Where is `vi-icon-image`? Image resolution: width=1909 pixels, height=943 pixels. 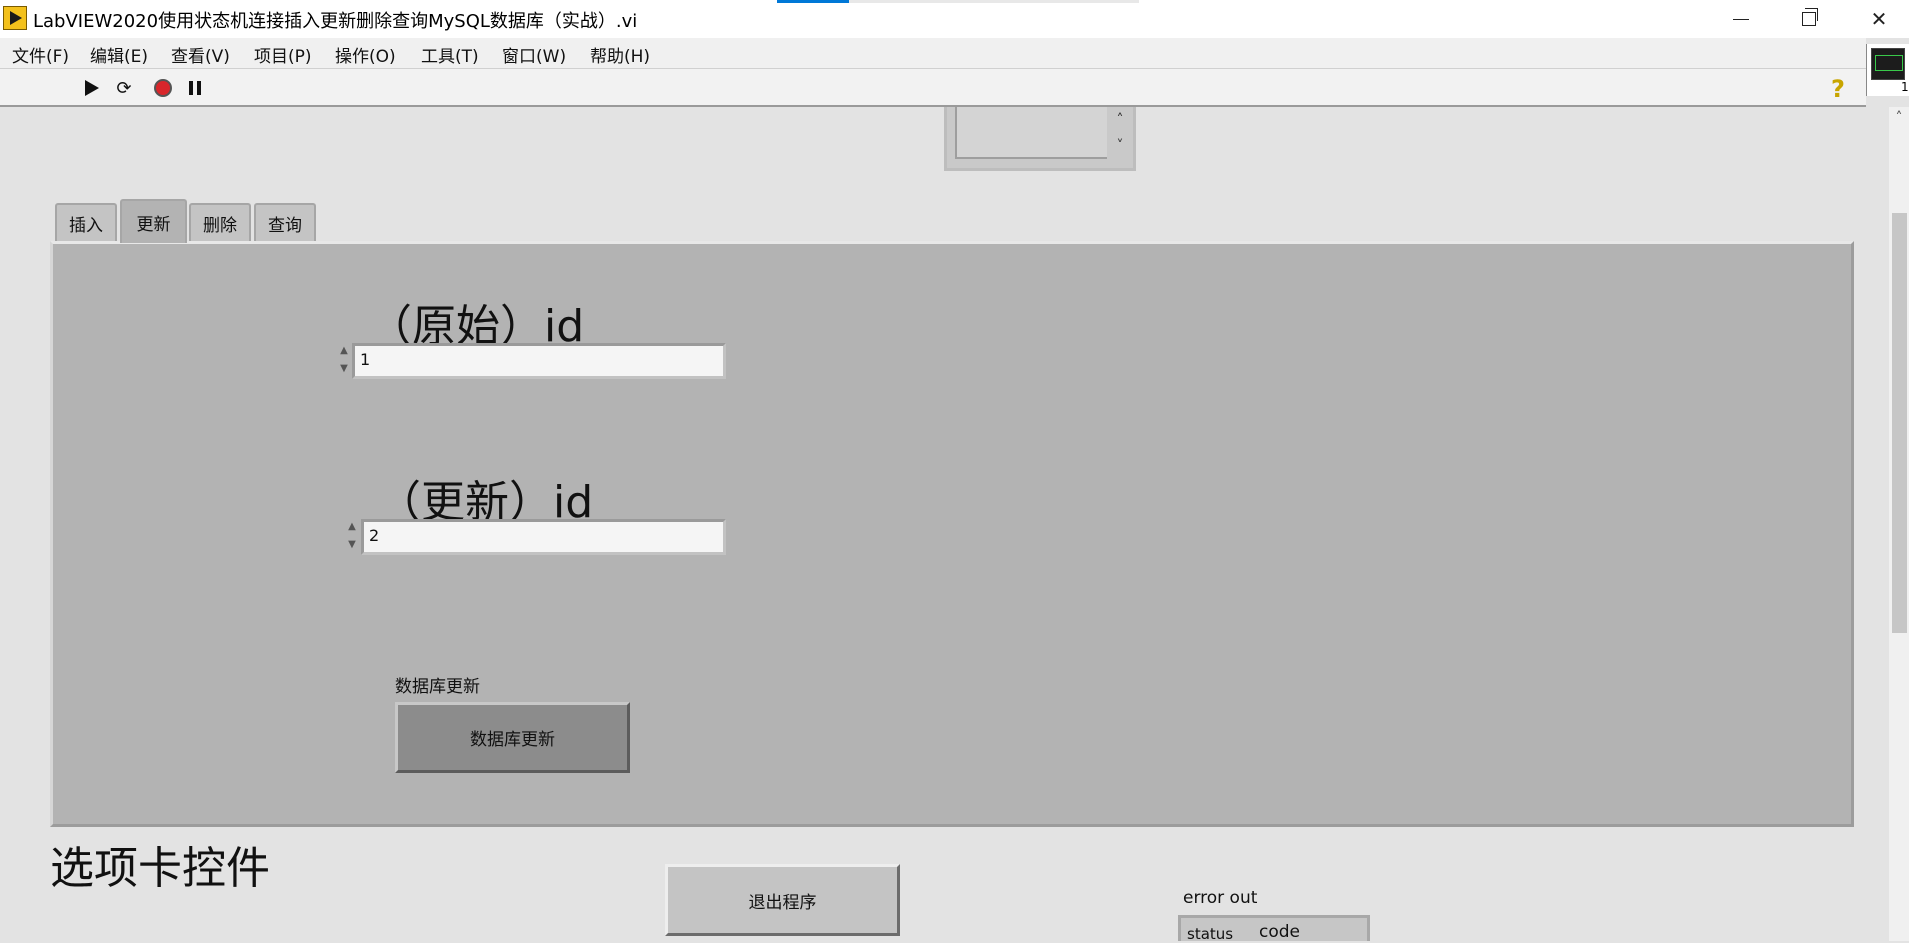
vi-icon-image is located at coordinates (1888, 64).